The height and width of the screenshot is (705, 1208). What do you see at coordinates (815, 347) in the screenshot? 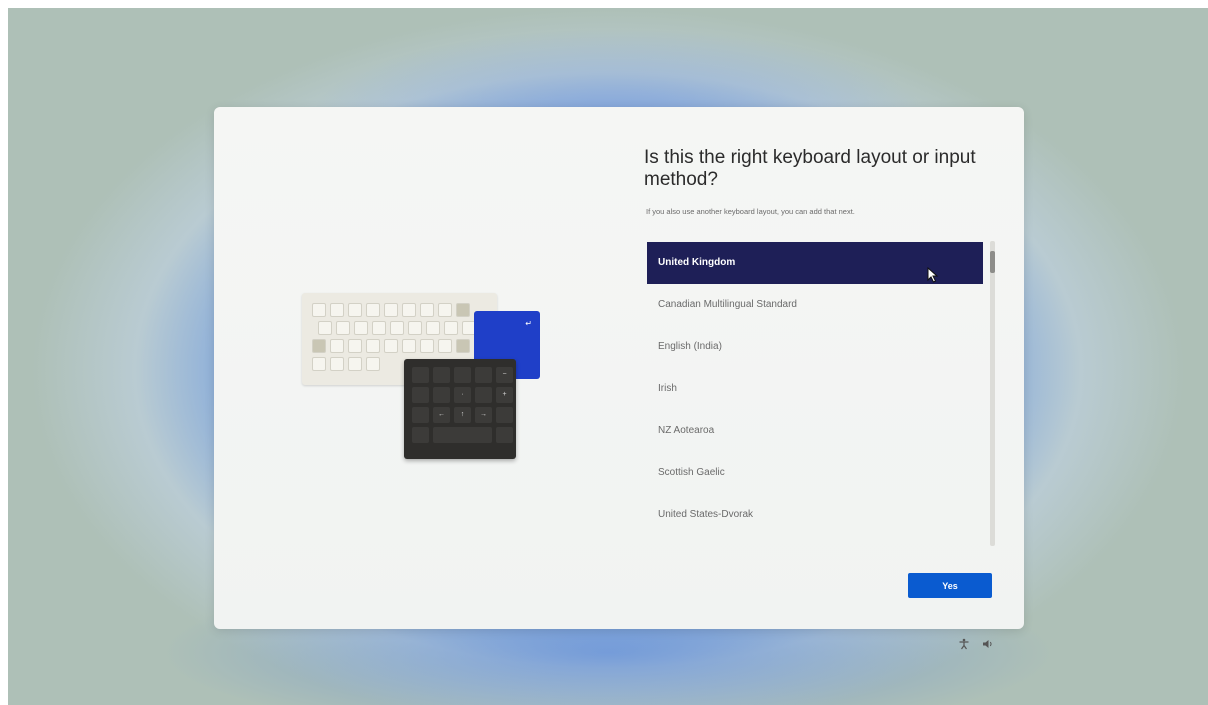
I see `list-item-english-india: English (India)` at bounding box center [815, 347].